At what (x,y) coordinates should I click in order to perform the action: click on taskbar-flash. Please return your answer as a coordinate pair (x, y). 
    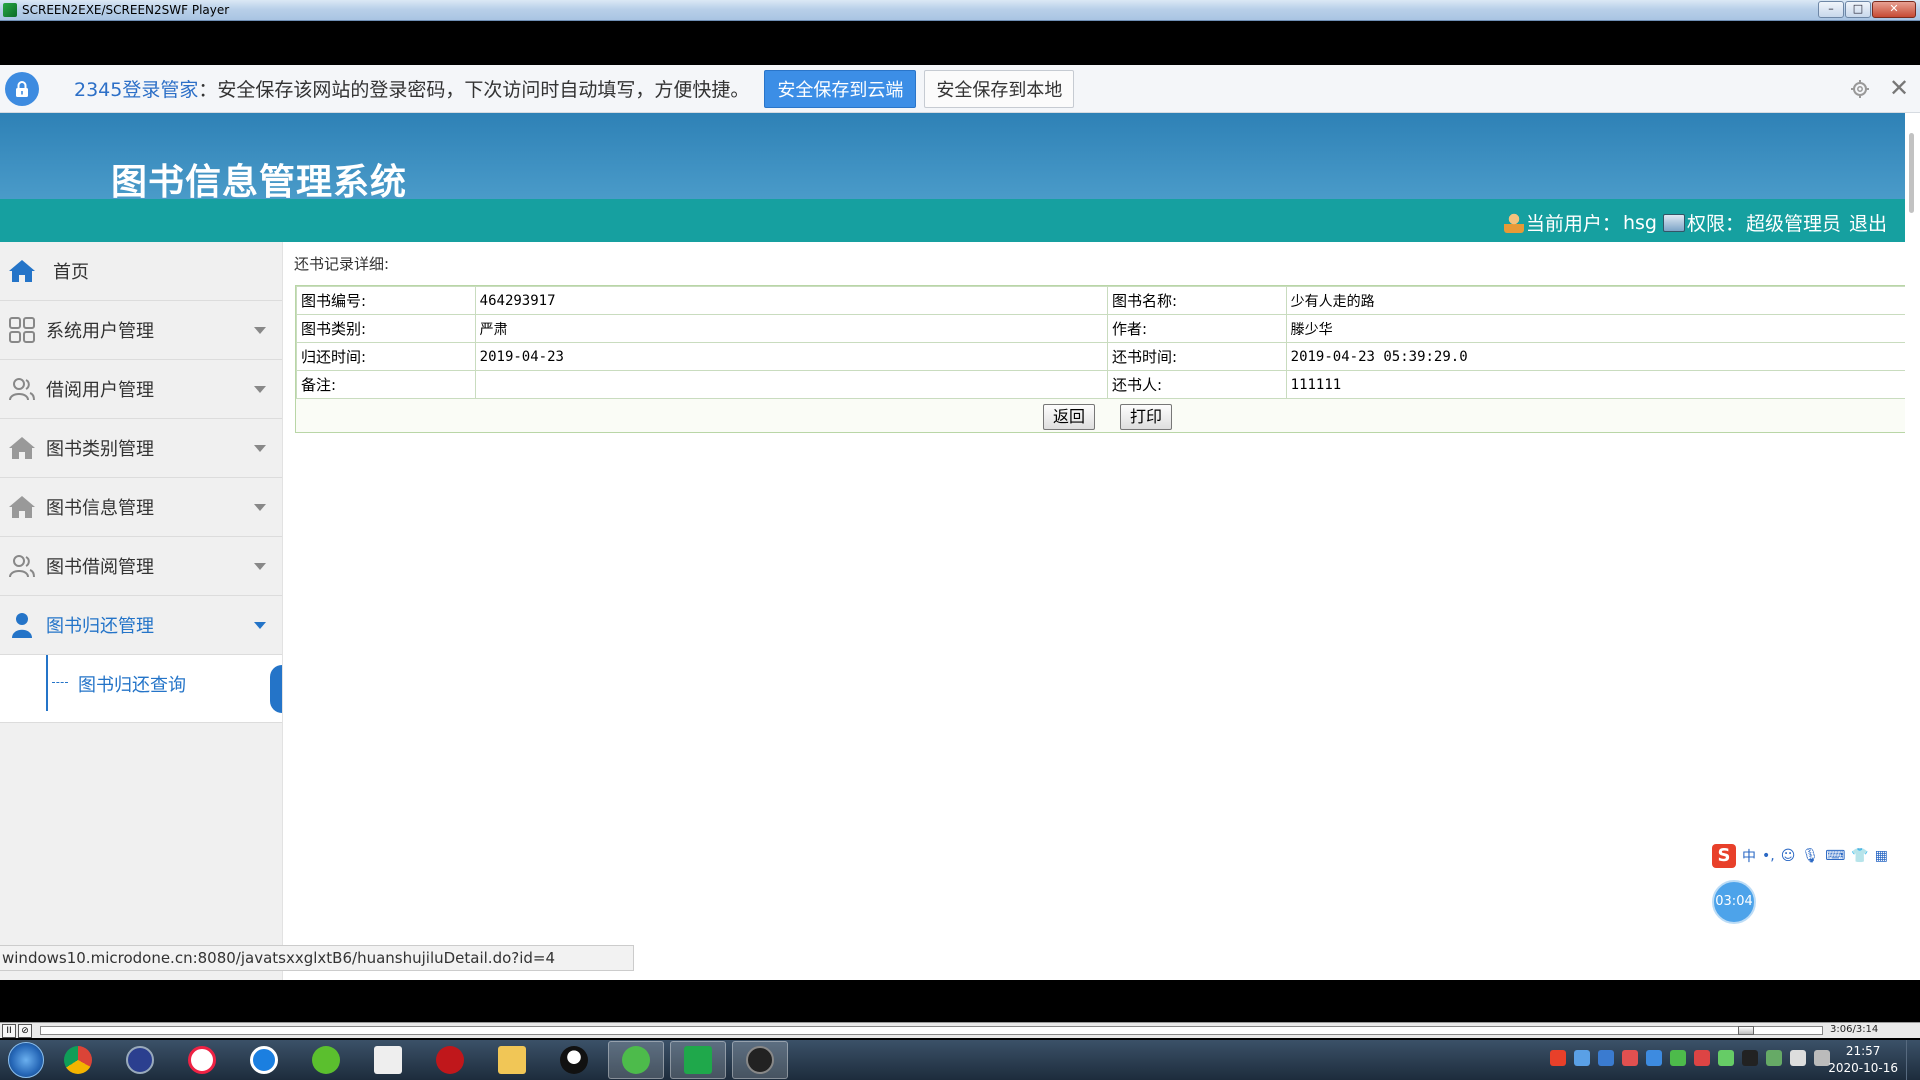
    Looking at the image, I should click on (450, 1060).